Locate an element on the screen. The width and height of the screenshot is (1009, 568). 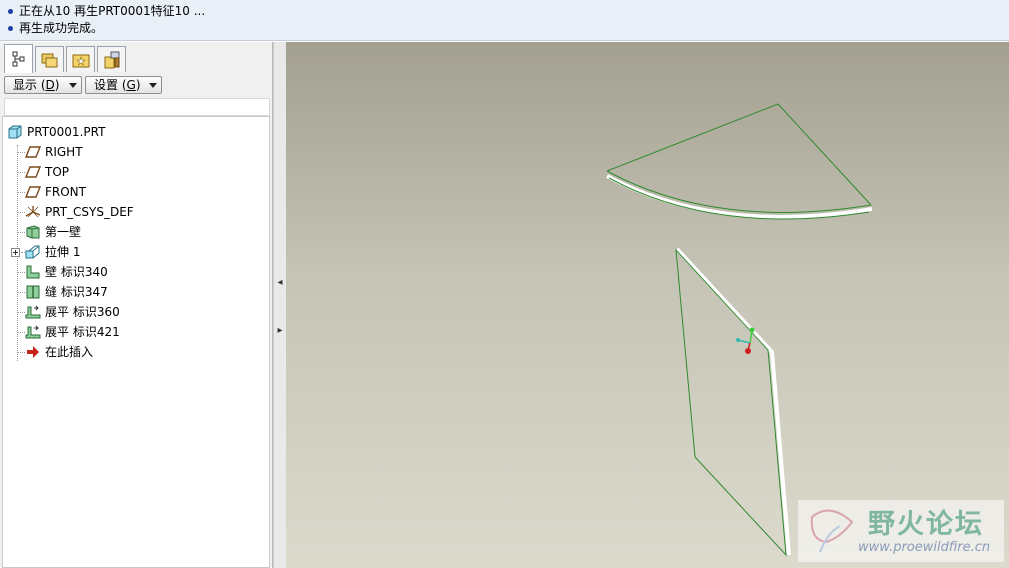
watermark-logo-icon is located at coordinates (832, 531).